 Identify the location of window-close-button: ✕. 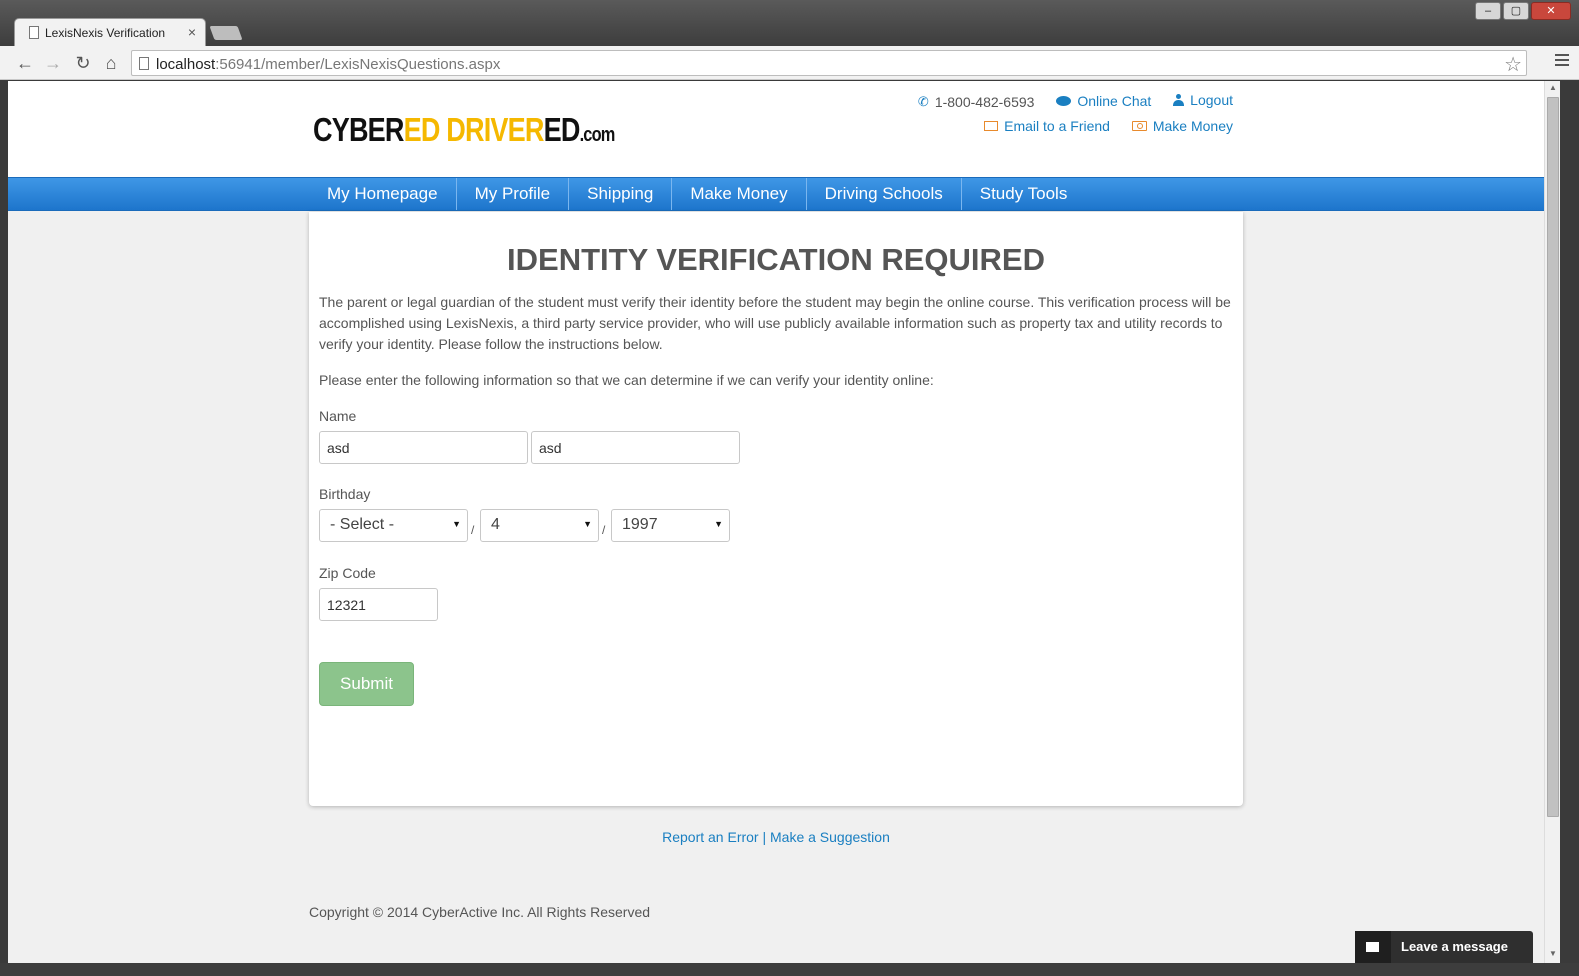
(1551, 11).